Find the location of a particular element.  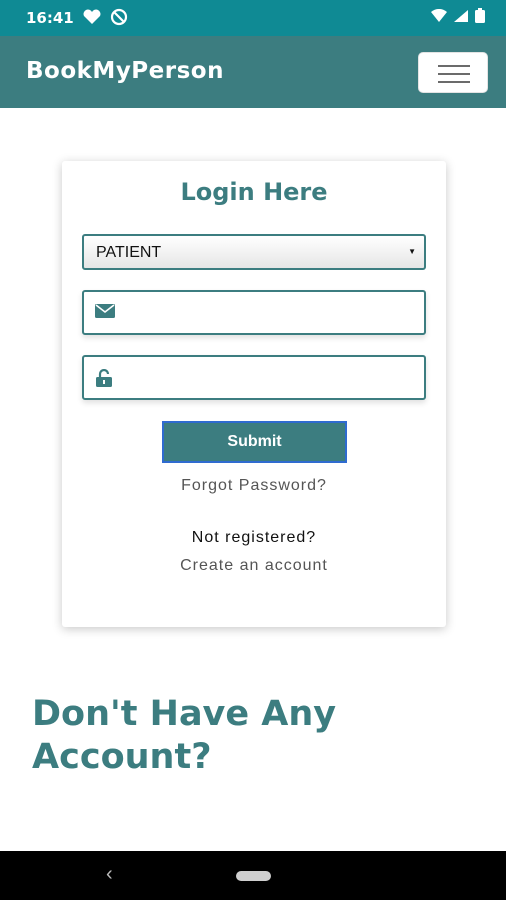

not-registered-text: Not registered? is located at coordinates (254, 537).